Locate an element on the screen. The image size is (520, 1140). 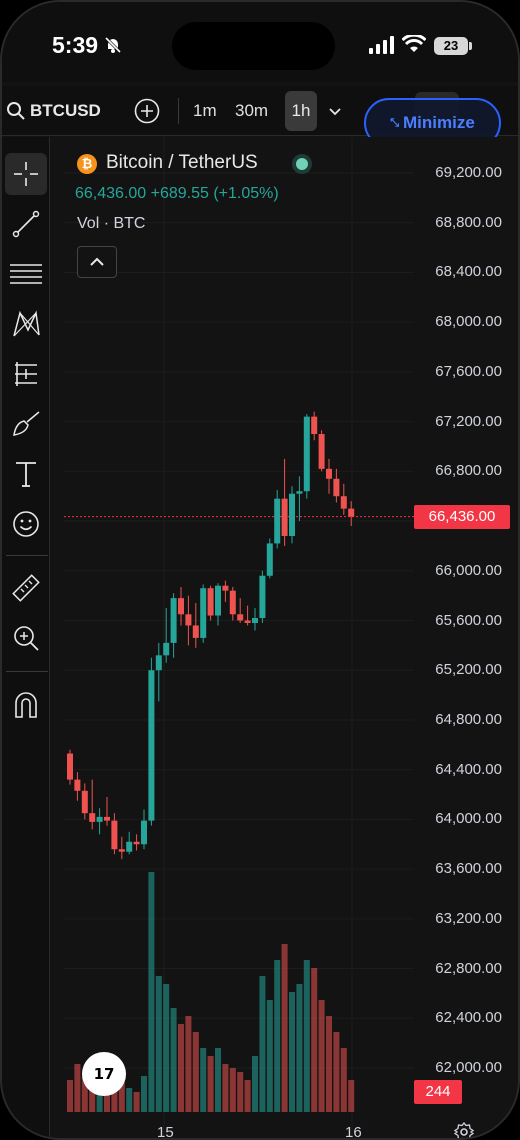
crosshair-tool is located at coordinates (26, 174).